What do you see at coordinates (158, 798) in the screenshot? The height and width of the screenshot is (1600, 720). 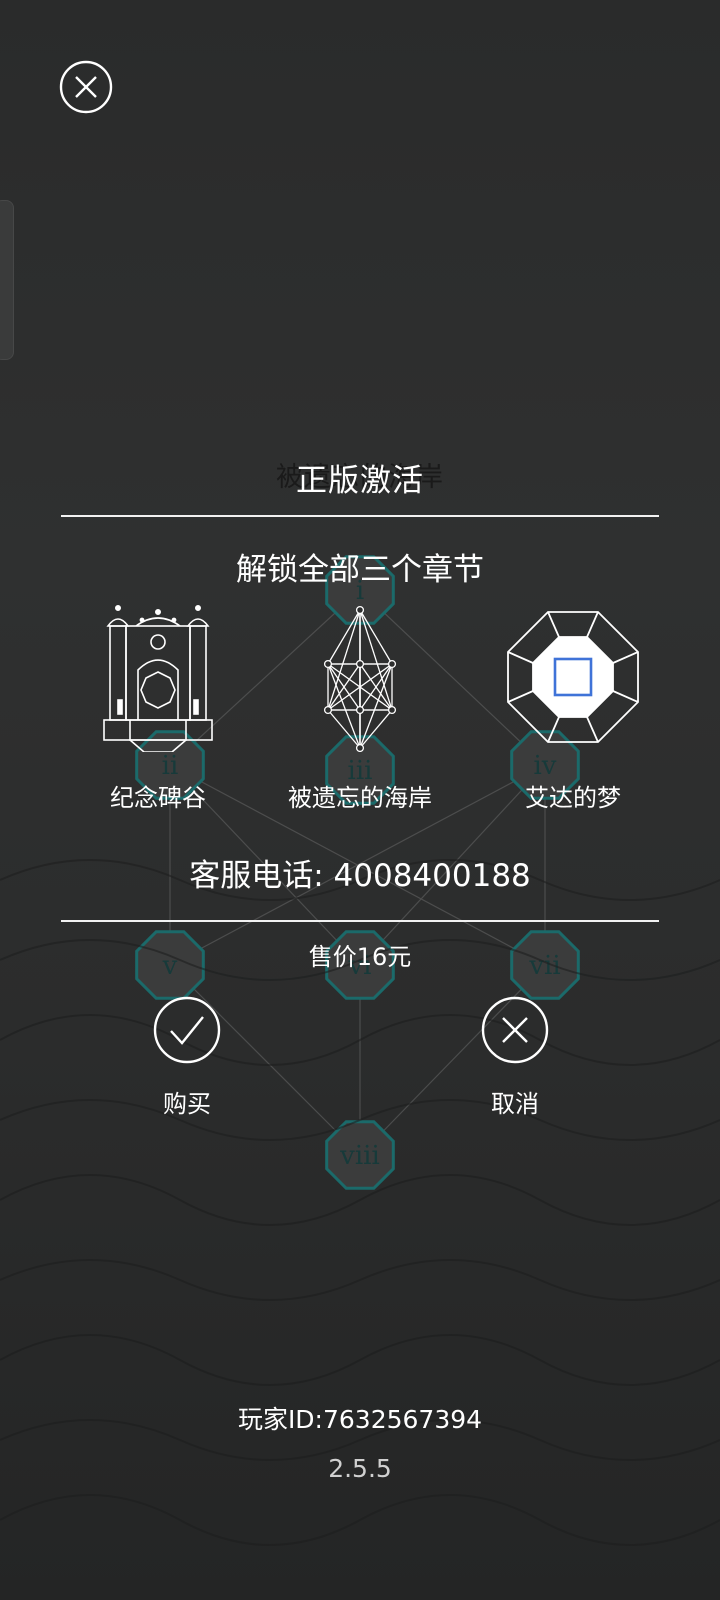 I see `chapter-name: 纪念碑谷` at bounding box center [158, 798].